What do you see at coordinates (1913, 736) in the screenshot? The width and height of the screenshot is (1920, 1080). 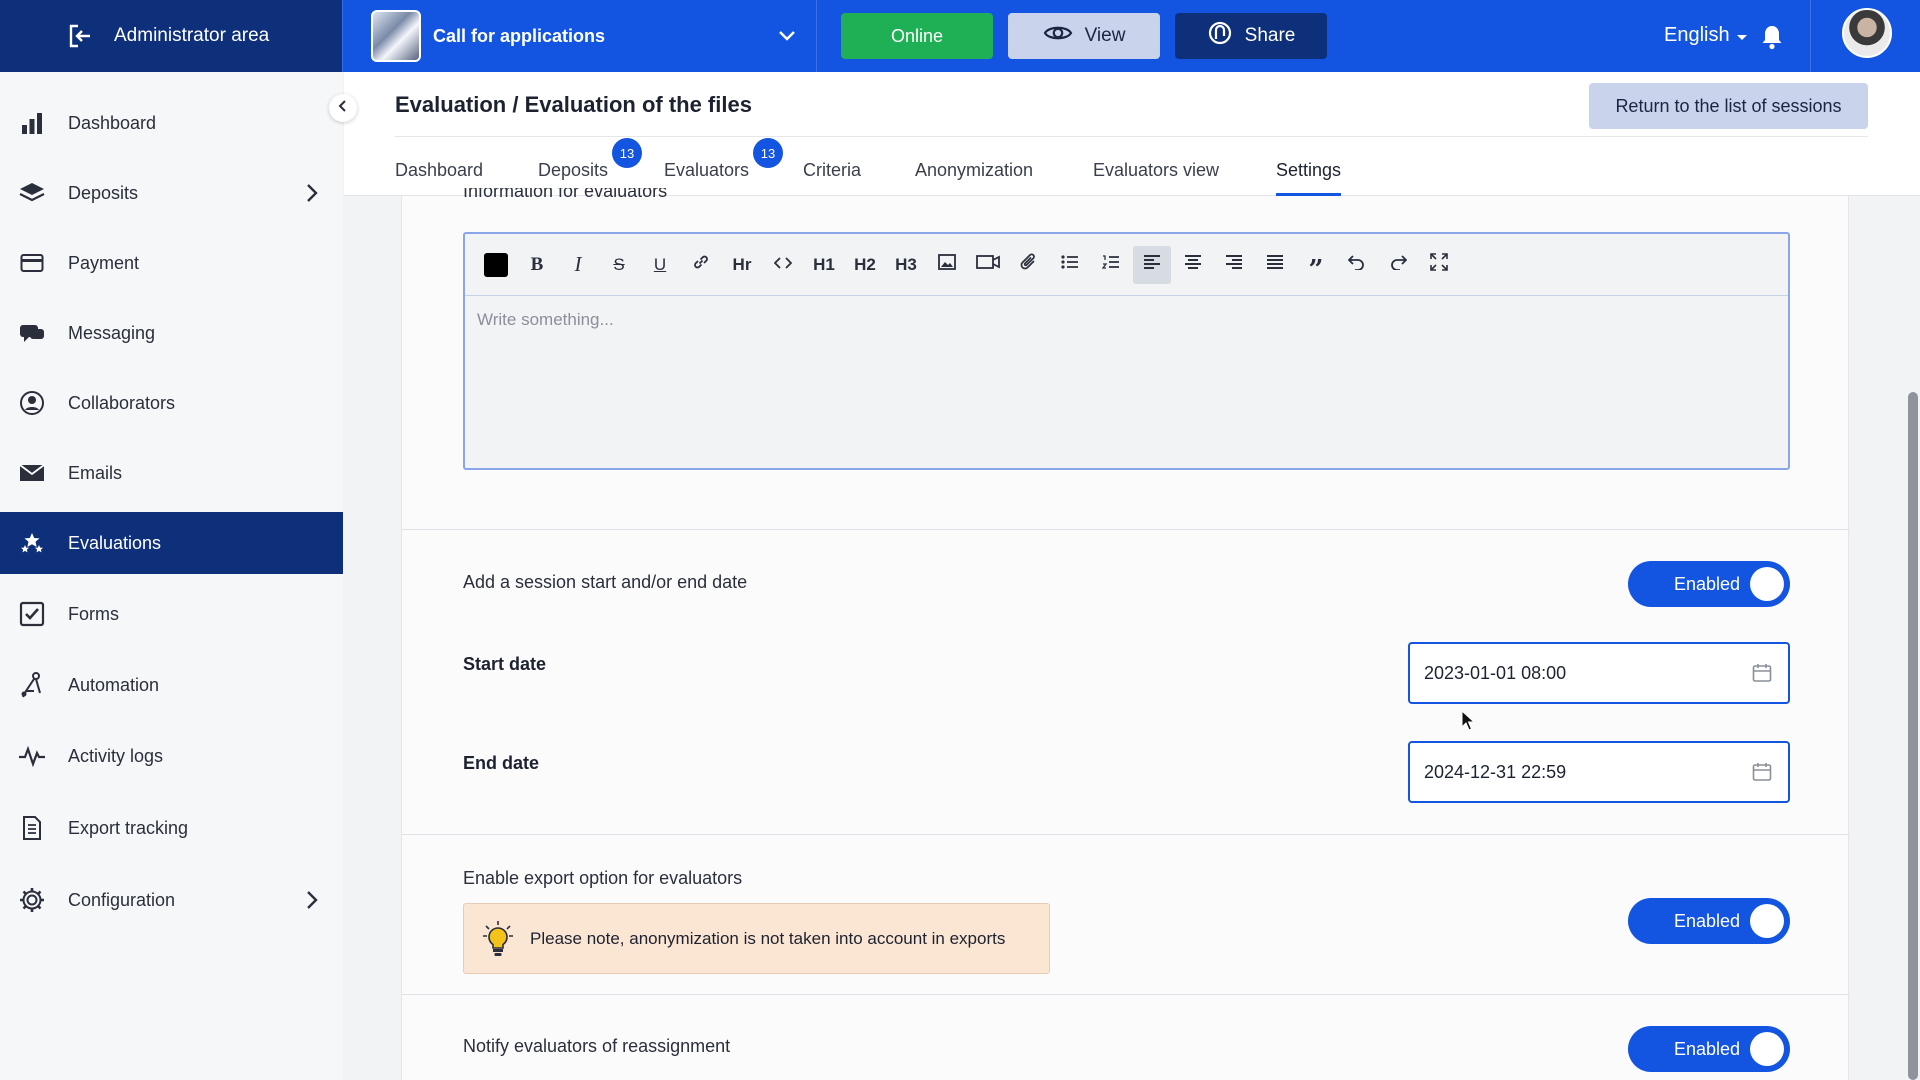 I see `scrollbar-thumb` at bounding box center [1913, 736].